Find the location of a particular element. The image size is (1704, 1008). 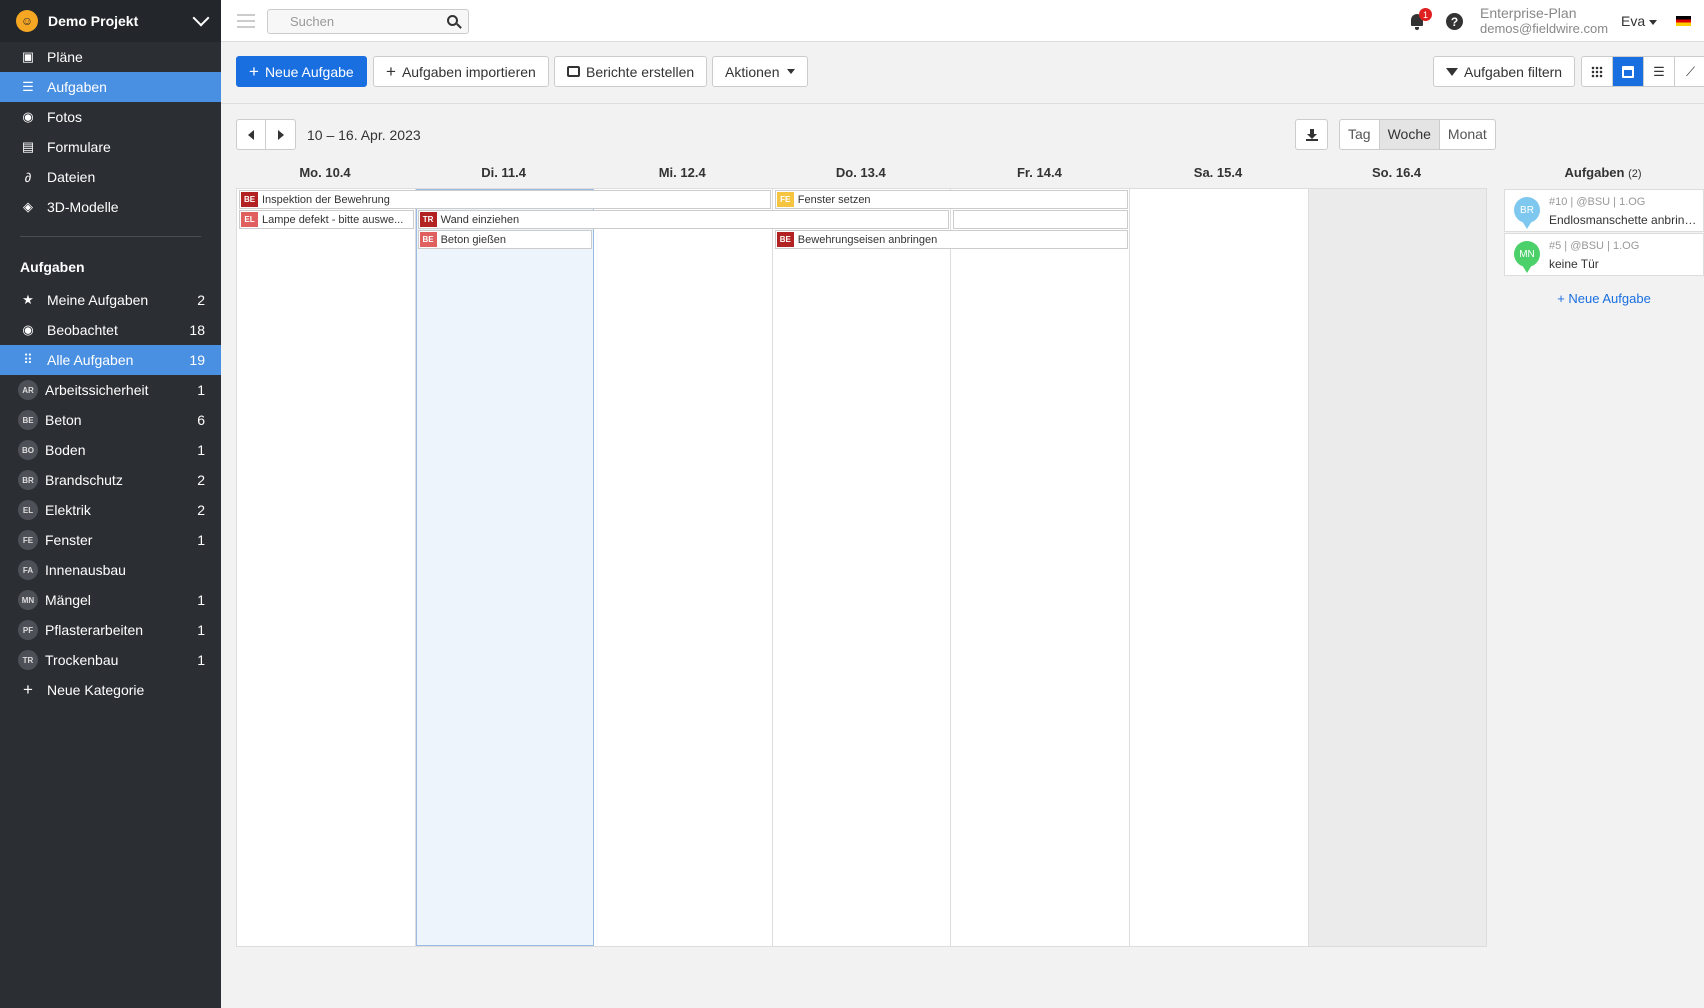

task-bar: FE Fenster setzen is located at coordinates (951, 199).